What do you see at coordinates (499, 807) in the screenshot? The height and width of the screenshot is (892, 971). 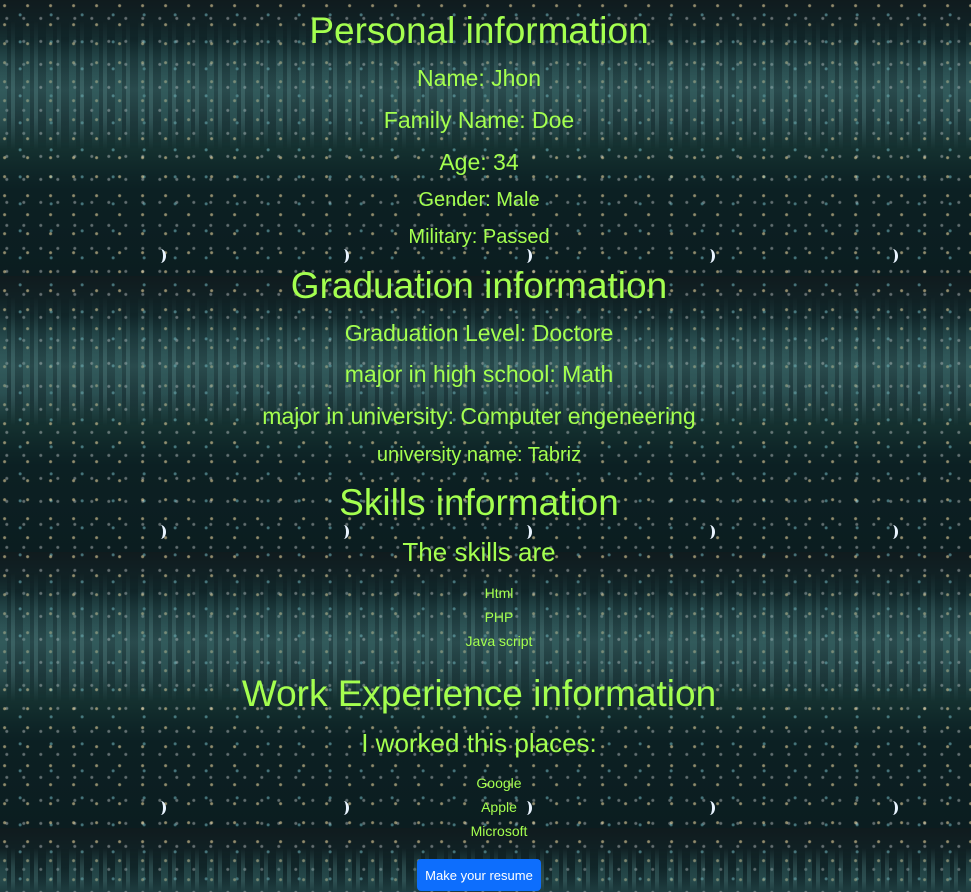 I see `work-item: Apple` at bounding box center [499, 807].